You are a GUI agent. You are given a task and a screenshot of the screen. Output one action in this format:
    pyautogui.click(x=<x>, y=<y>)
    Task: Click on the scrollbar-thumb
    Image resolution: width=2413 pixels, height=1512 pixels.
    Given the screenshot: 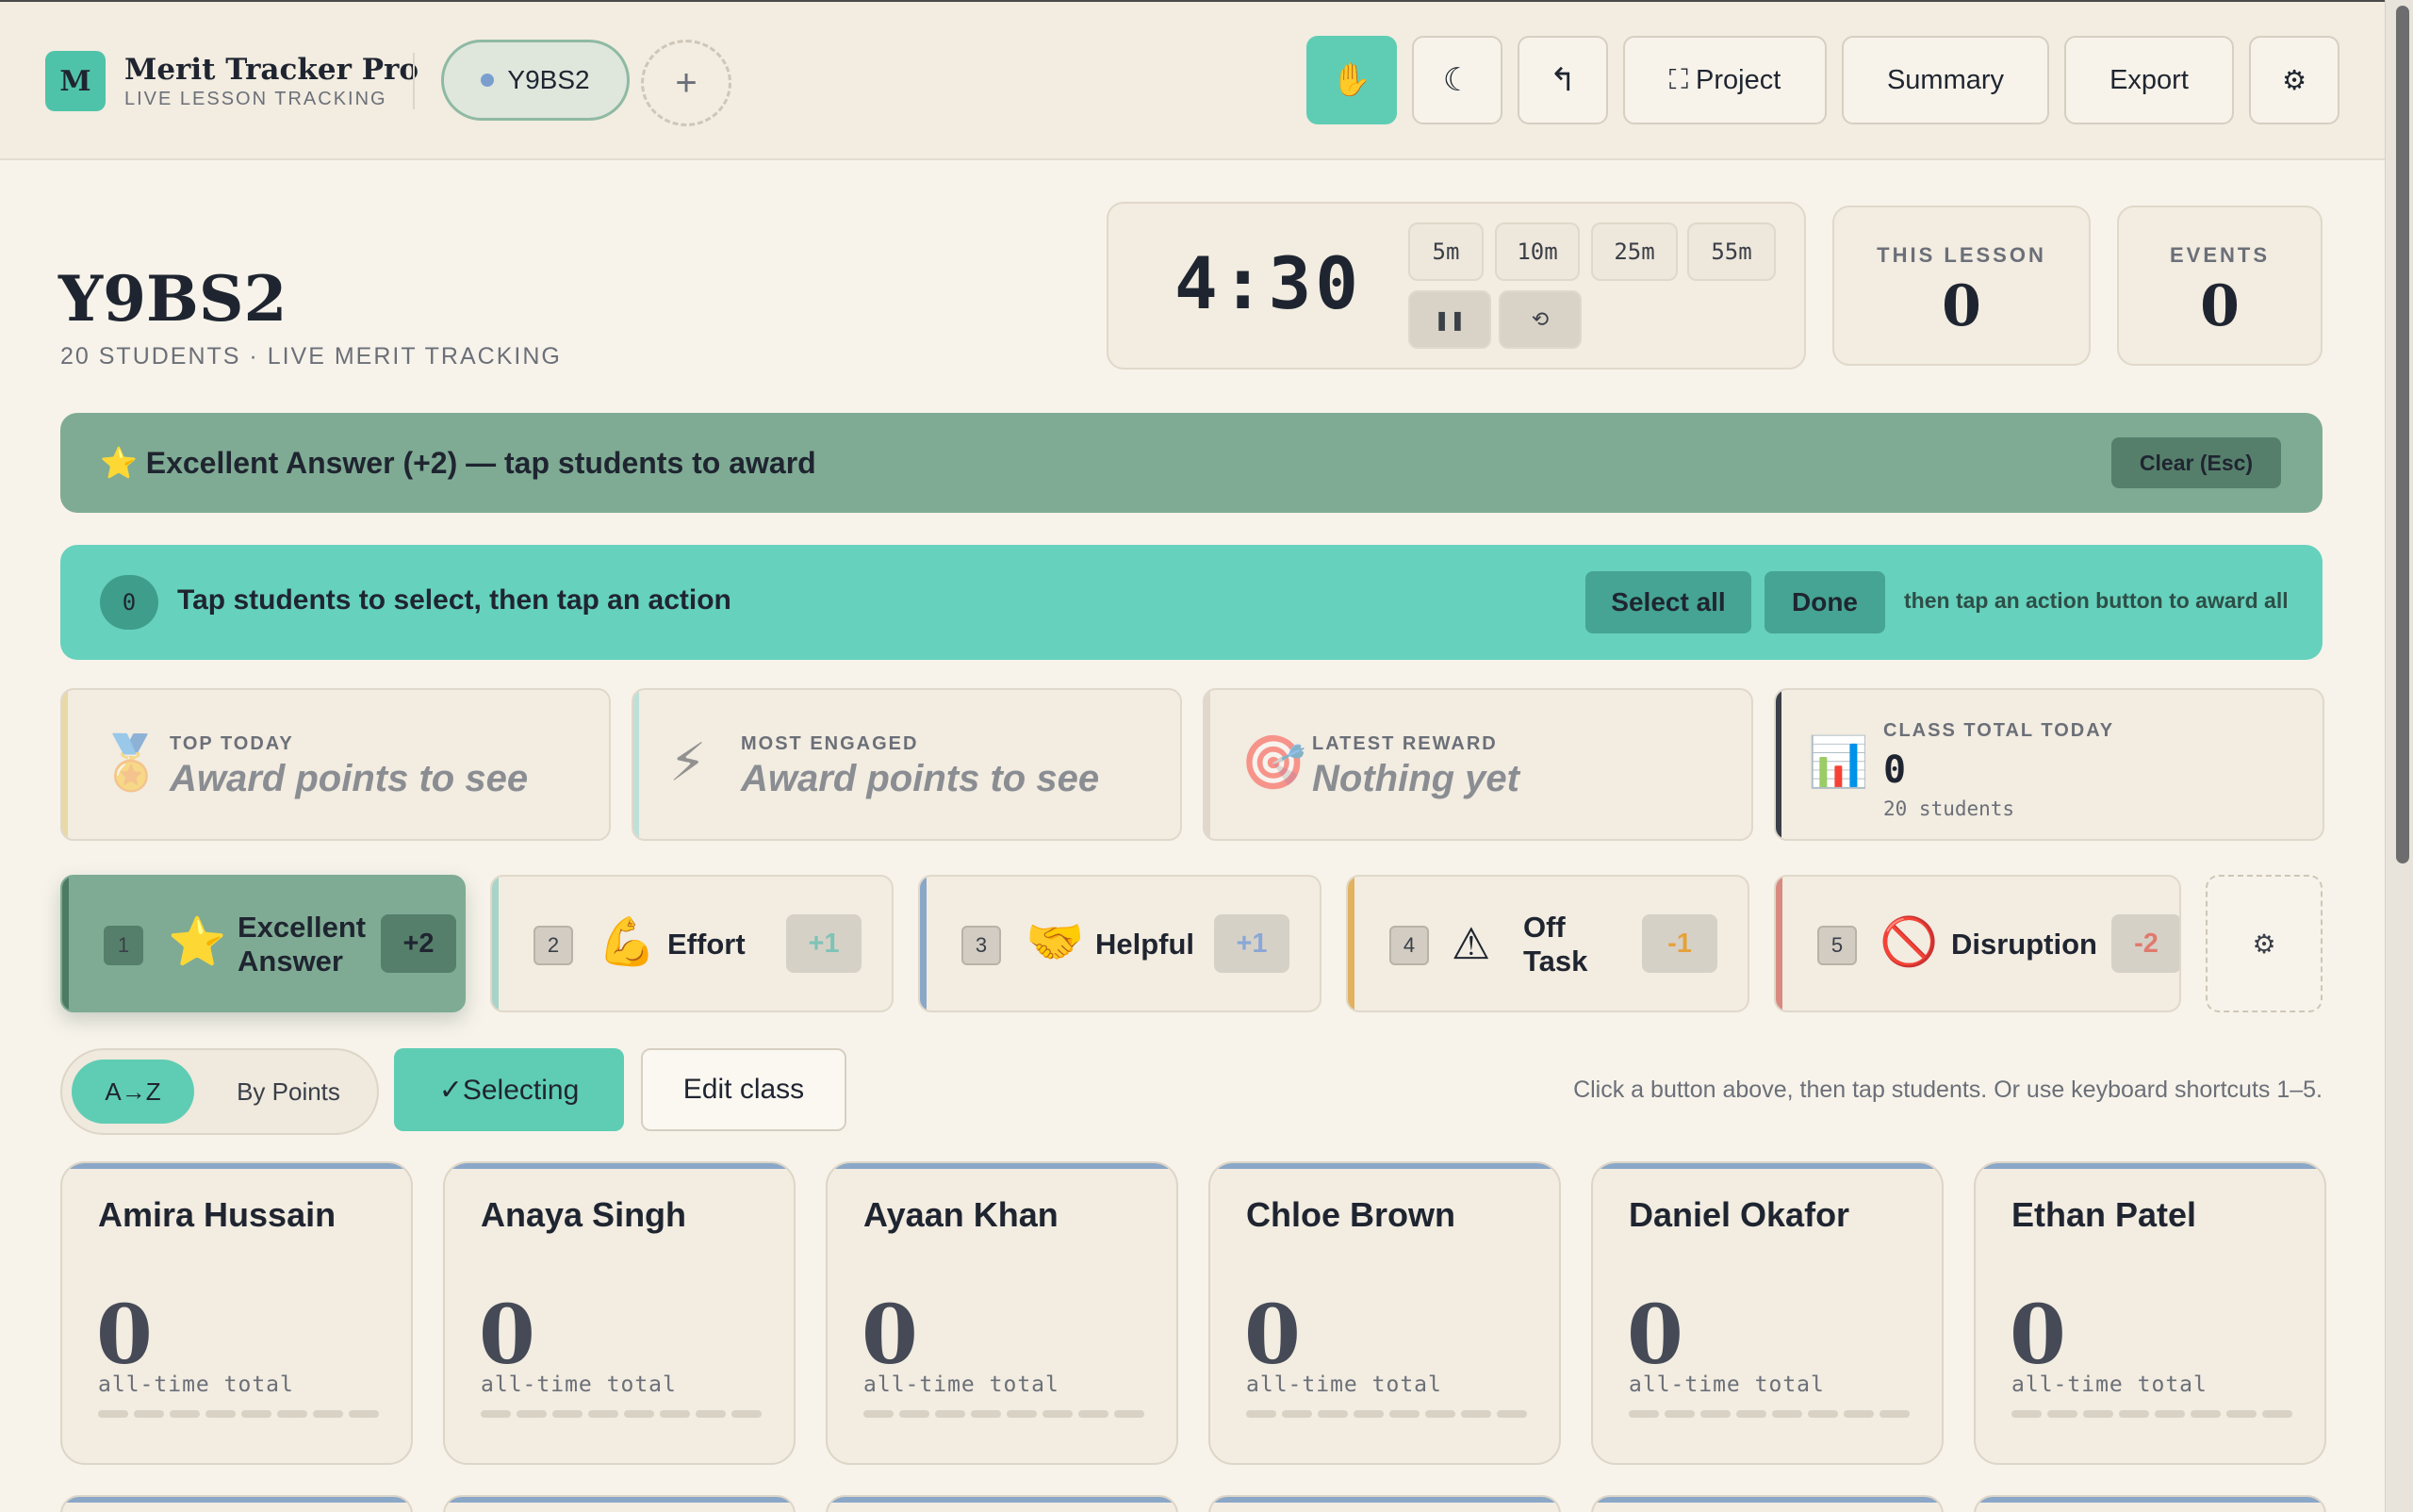 What is the action you would take?
    pyautogui.click(x=2402, y=435)
    